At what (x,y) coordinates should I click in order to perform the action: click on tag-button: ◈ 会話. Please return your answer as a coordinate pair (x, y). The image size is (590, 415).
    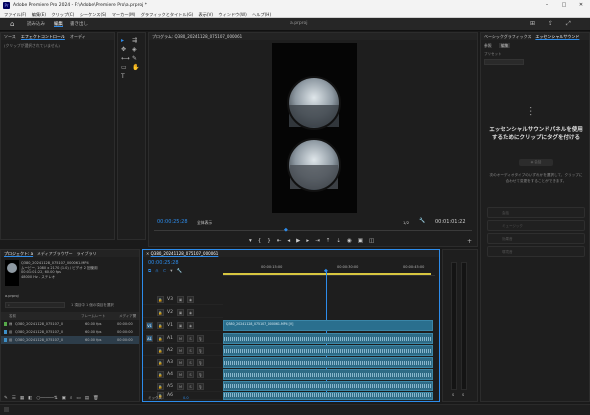
    Looking at the image, I should click on (536, 162).